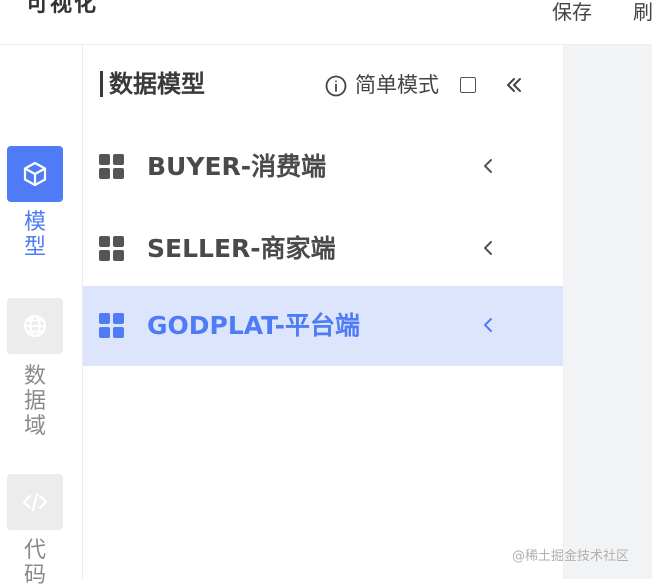  What do you see at coordinates (253, 325) in the screenshot?
I see `model-item-label: GODPLAT-平台端` at bounding box center [253, 325].